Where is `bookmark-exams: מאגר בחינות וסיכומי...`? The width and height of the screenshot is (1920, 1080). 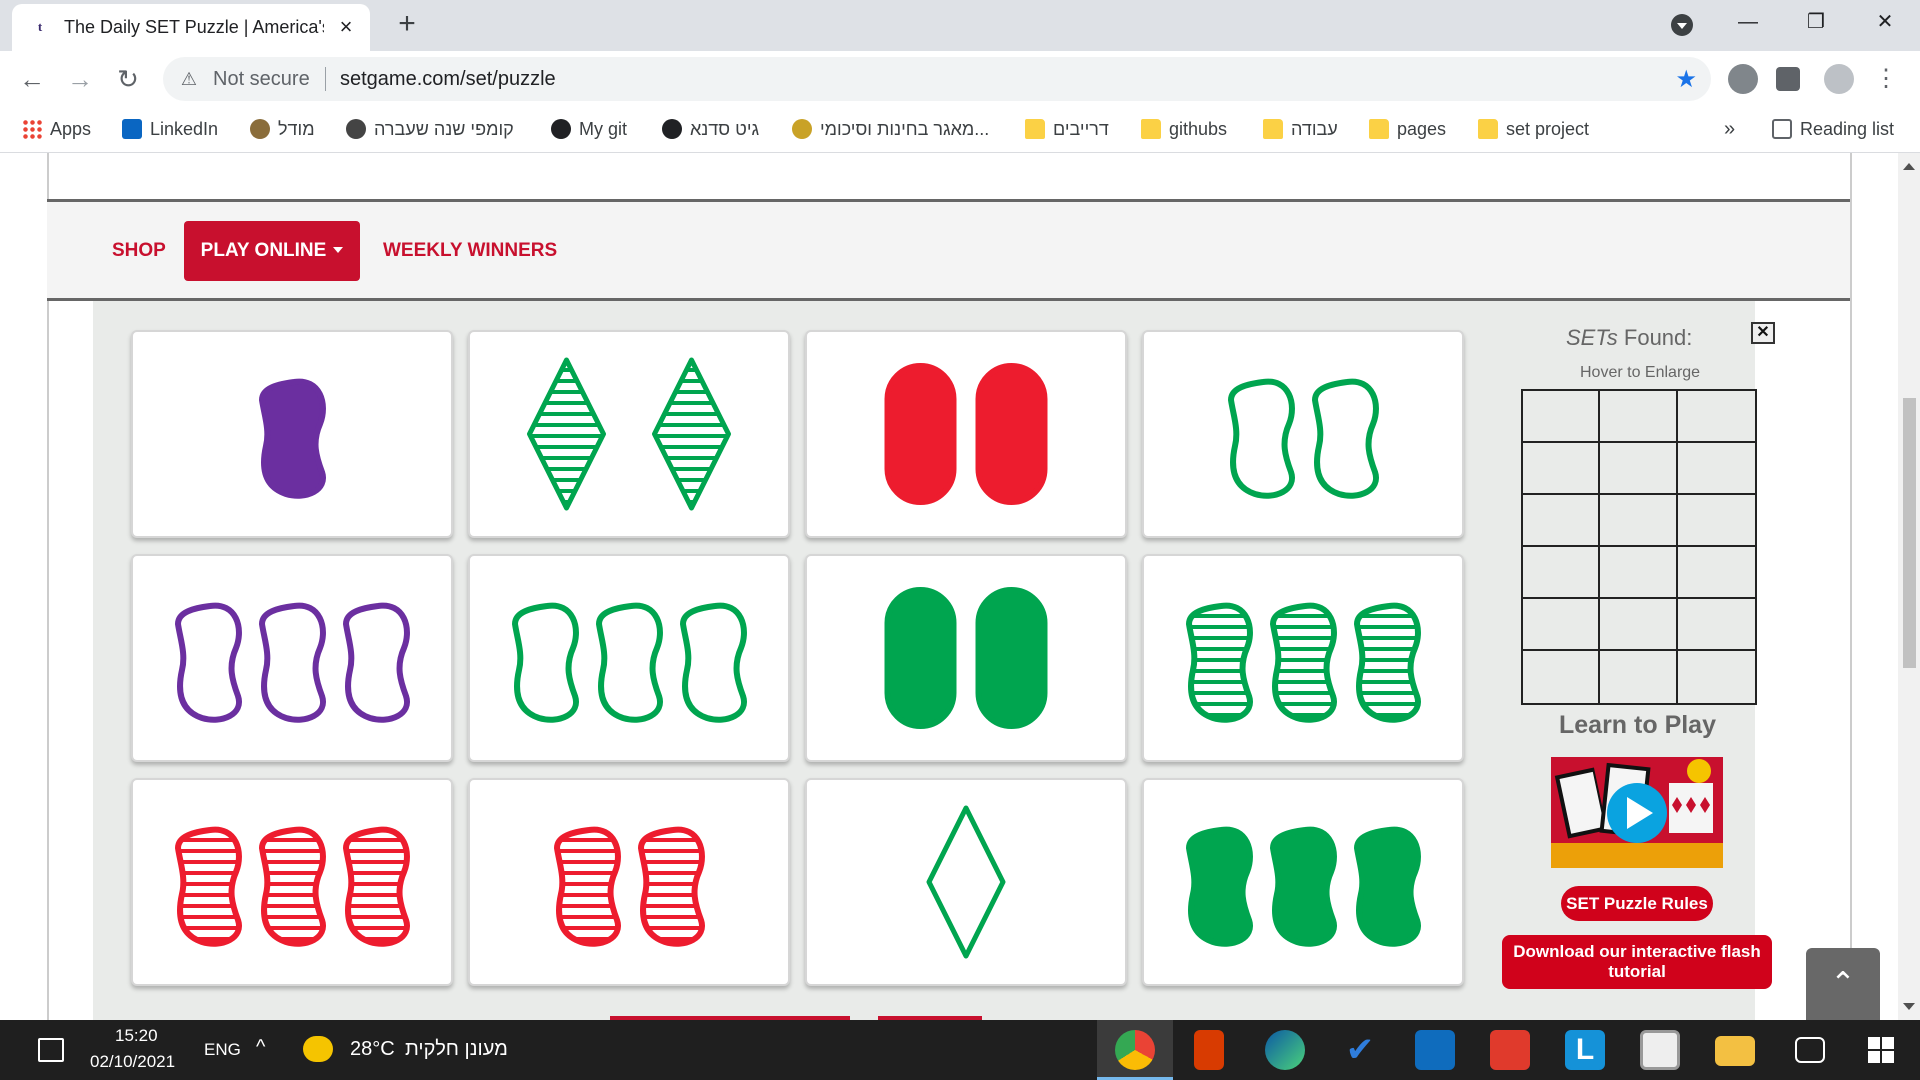 bookmark-exams: מאגר בחינות וסיכומי... is located at coordinates (890, 129).